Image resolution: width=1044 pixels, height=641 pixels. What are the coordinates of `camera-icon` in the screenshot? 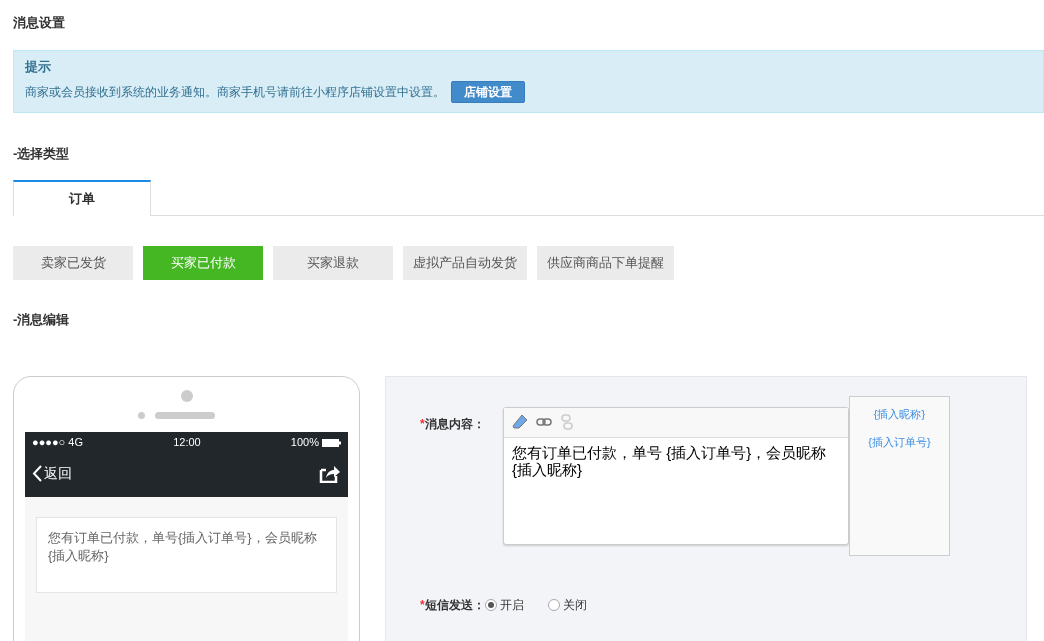 It's located at (186, 395).